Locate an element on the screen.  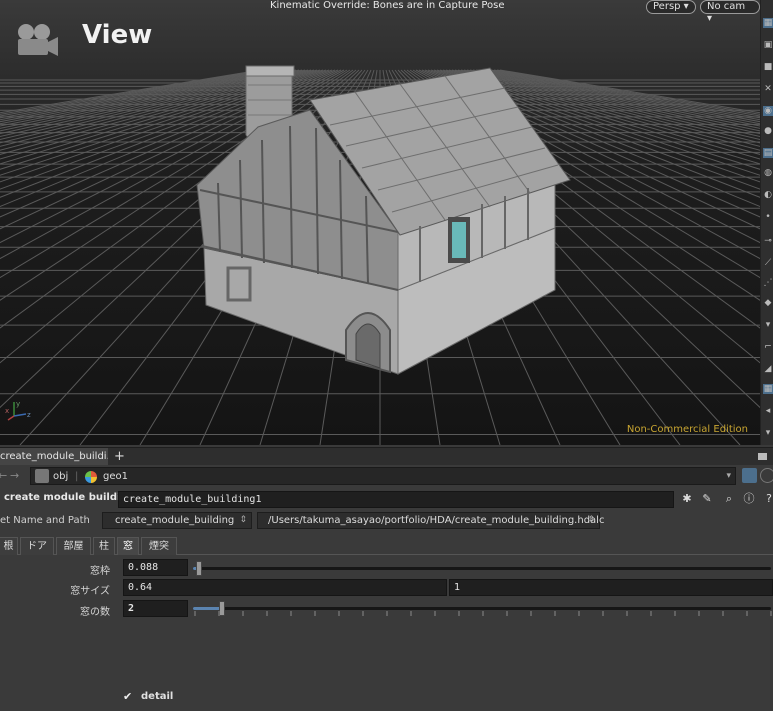
axis-x-label: x is located at coordinates (7, 411).